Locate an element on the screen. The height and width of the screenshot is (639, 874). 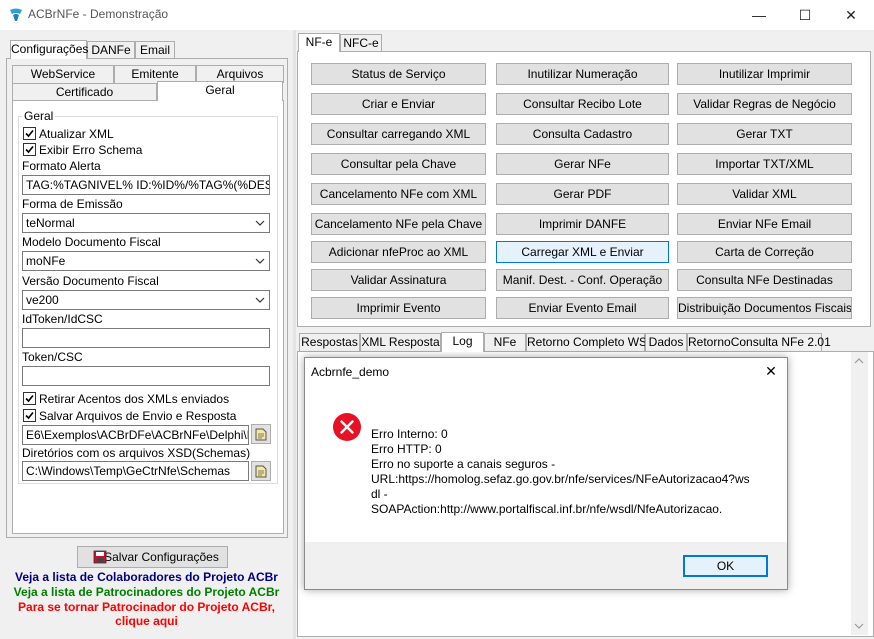
logs-path-input: E6\Exemplos\ACBrDFe\ACBrNFe\Delphi\Logs is located at coordinates (135, 435).